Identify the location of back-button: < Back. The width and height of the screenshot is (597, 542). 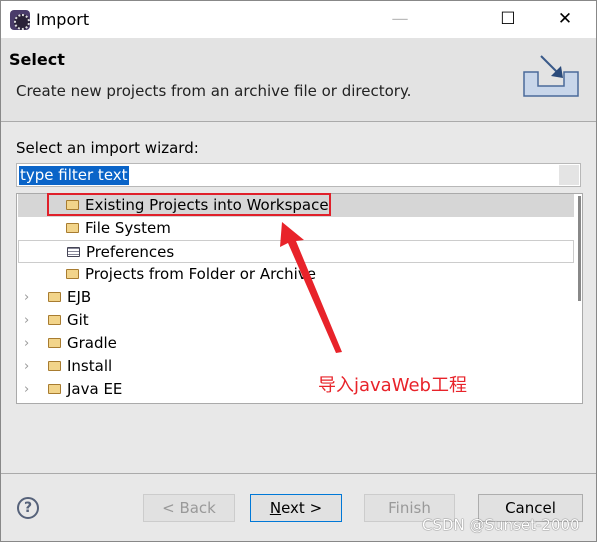
(189, 508).